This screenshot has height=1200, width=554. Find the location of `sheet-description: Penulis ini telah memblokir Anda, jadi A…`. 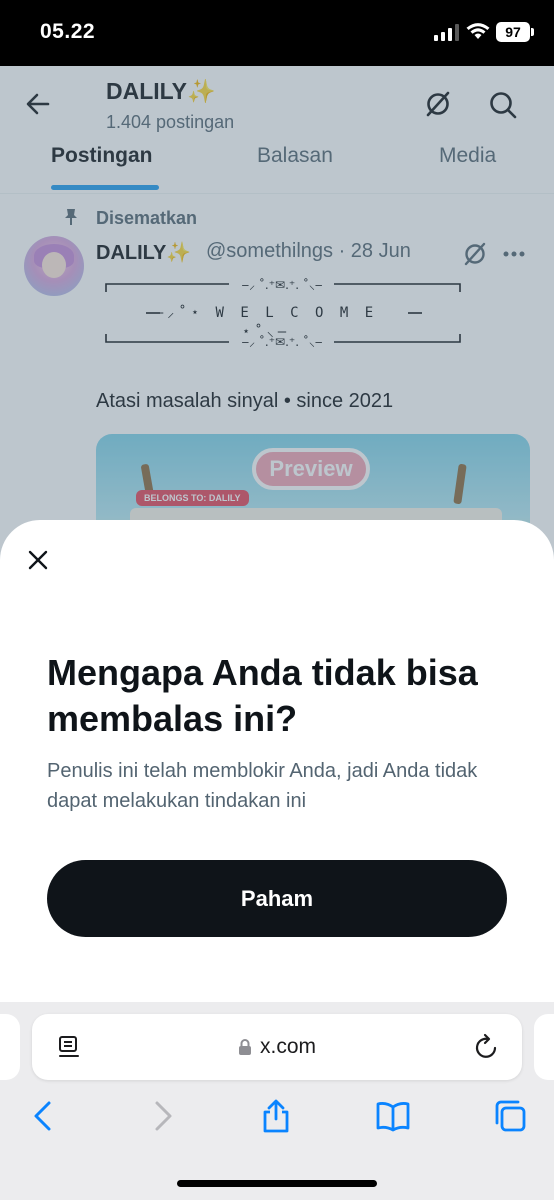

sheet-description: Penulis ini telah memblokir Anda, jadi A… is located at coordinates (262, 786).